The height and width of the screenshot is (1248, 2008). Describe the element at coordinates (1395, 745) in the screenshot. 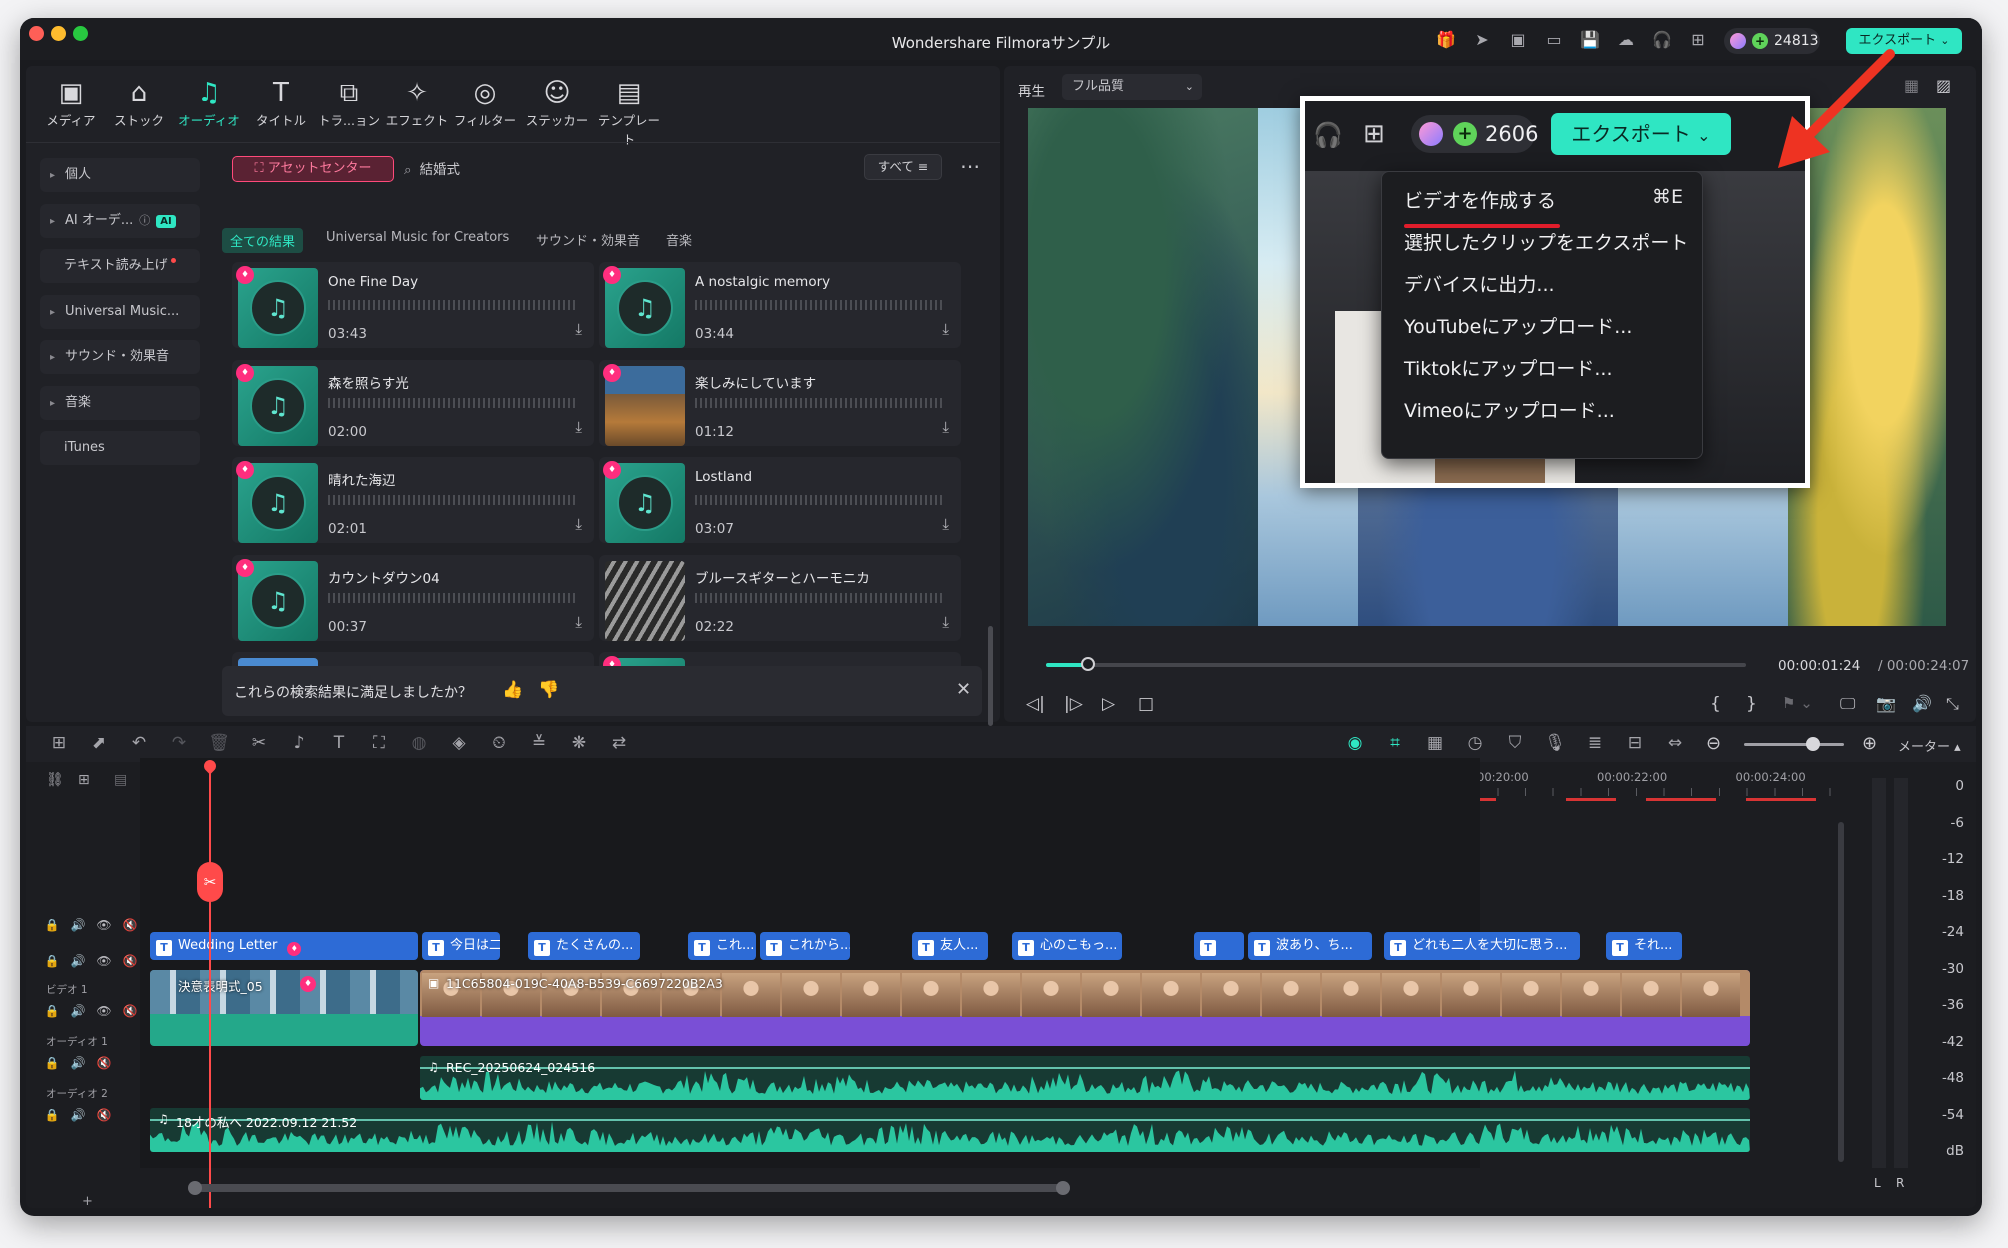

I see `snap-icon: ⌗` at that location.